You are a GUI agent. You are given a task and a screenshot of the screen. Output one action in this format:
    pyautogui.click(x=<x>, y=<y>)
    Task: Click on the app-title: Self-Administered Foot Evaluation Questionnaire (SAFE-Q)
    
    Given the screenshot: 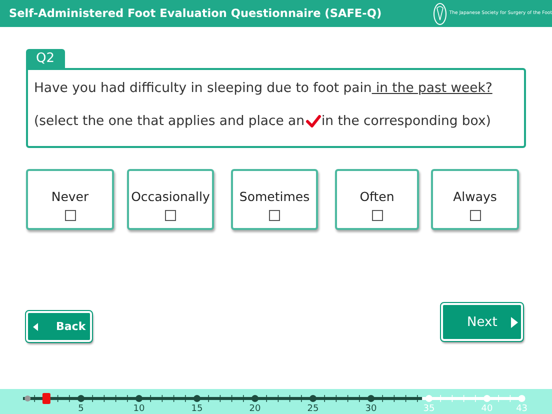 What is the action you would take?
    pyautogui.click(x=195, y=13)
    